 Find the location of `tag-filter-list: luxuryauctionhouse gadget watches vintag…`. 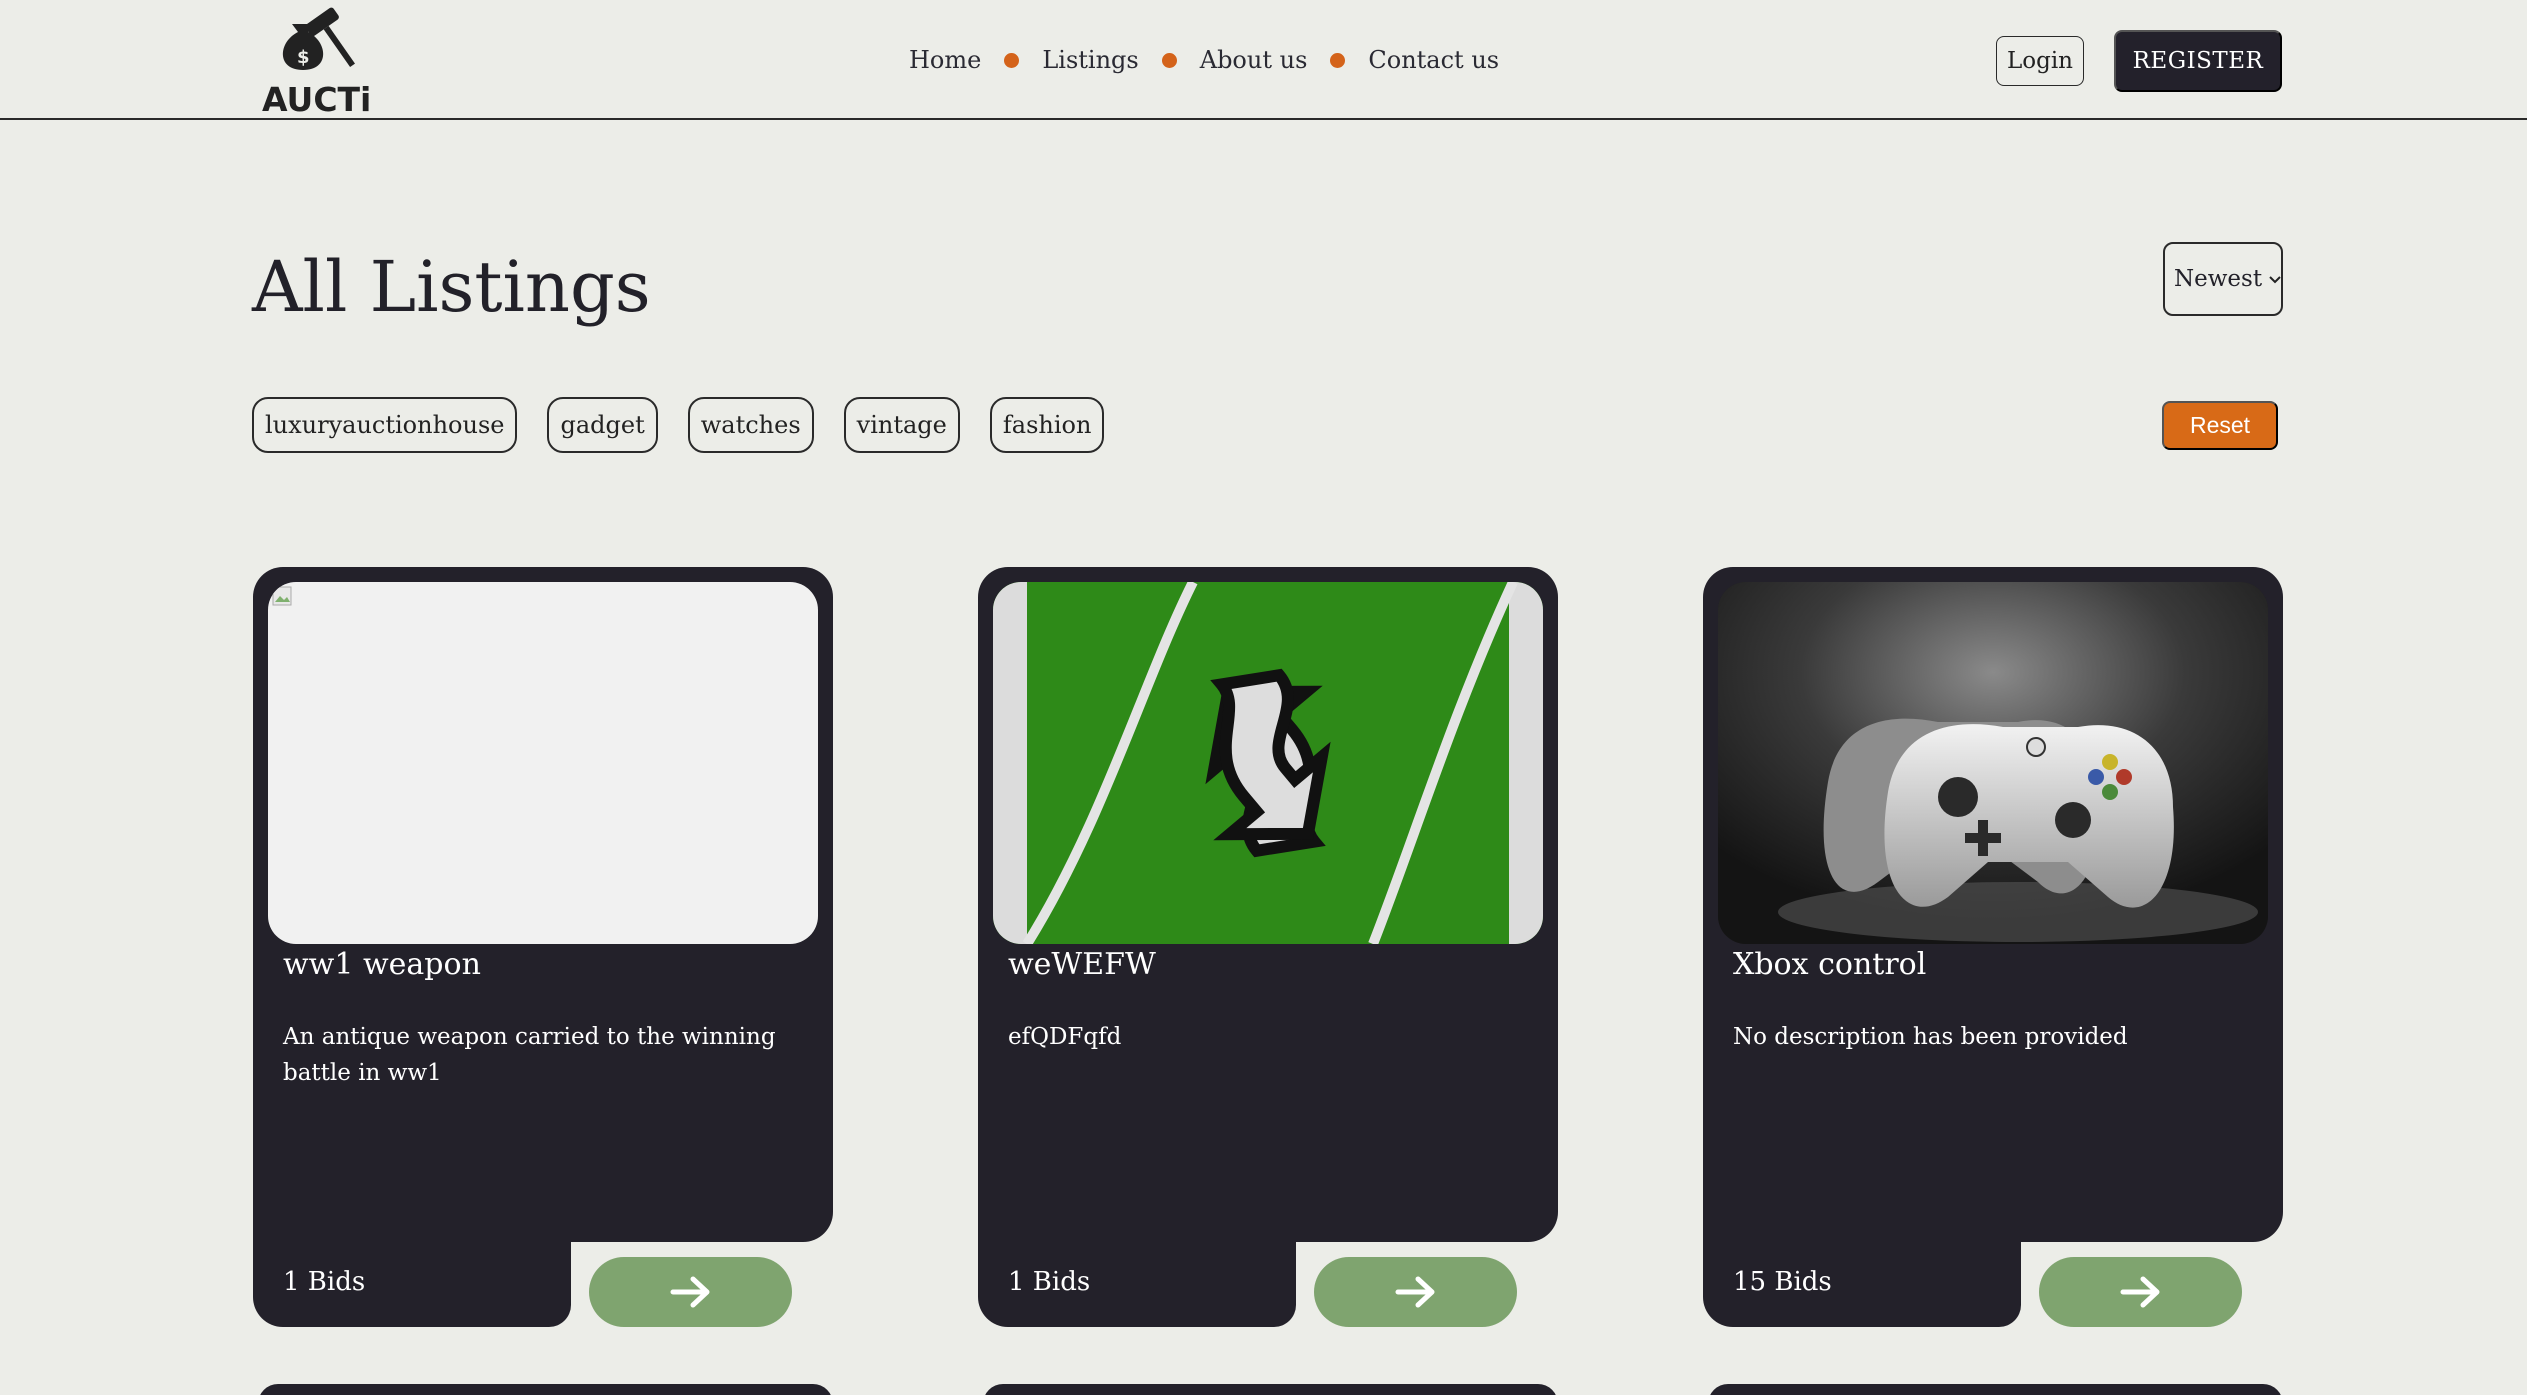

tag-filter-list: luxuryauctionhouse gadget watches vintag… is located at coordinates (693, 425).